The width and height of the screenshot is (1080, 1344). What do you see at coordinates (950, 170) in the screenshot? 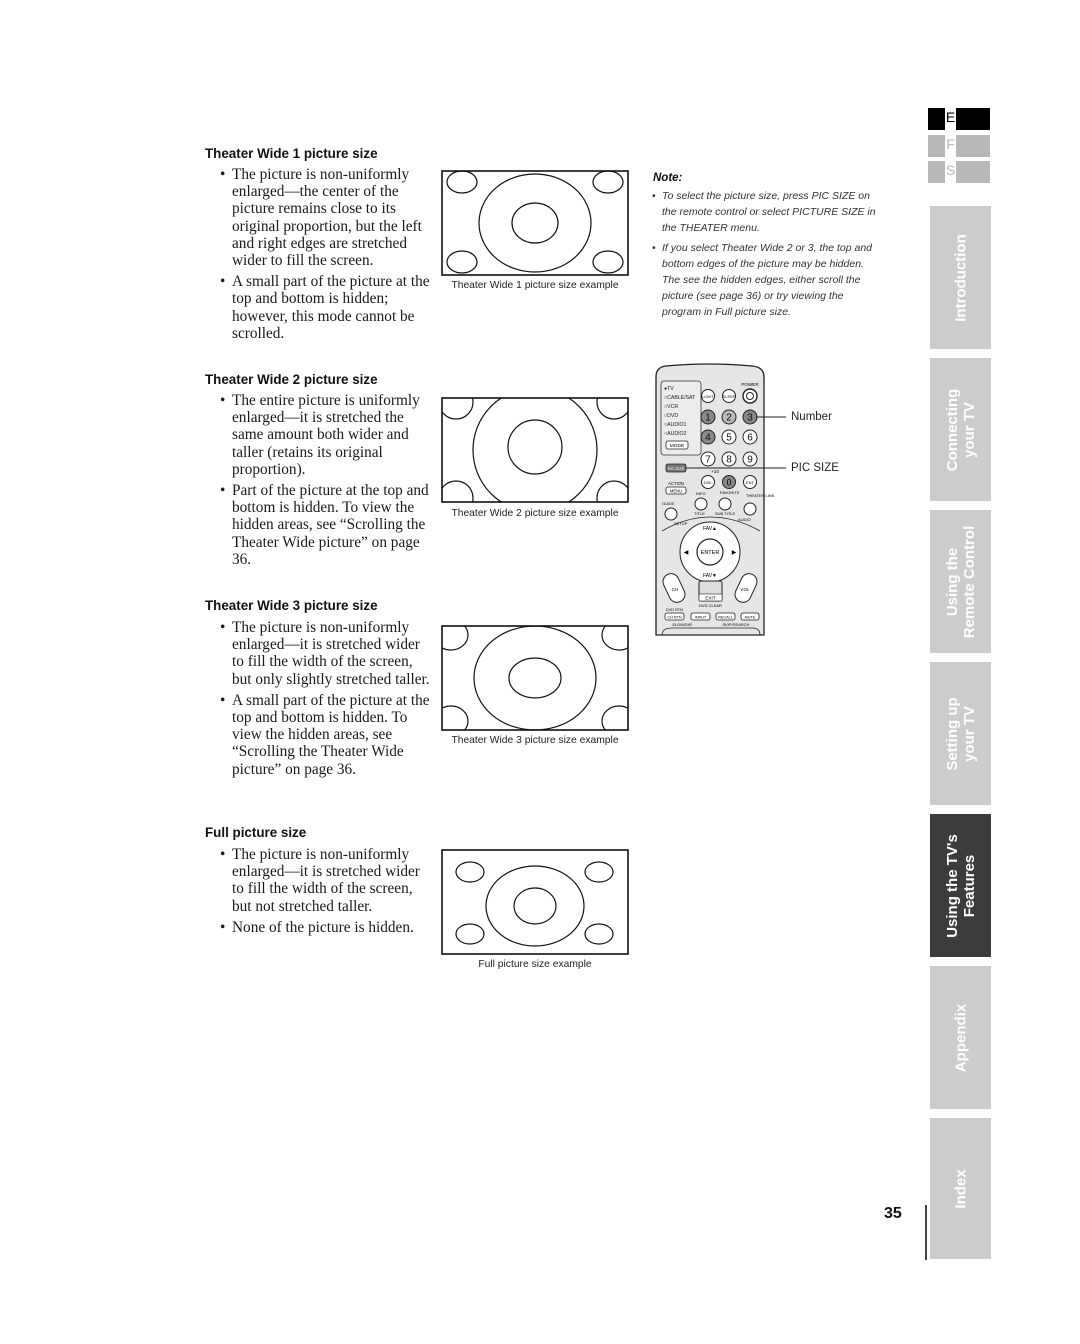
I see `language-letter: S` at bounding box center [950, 170].